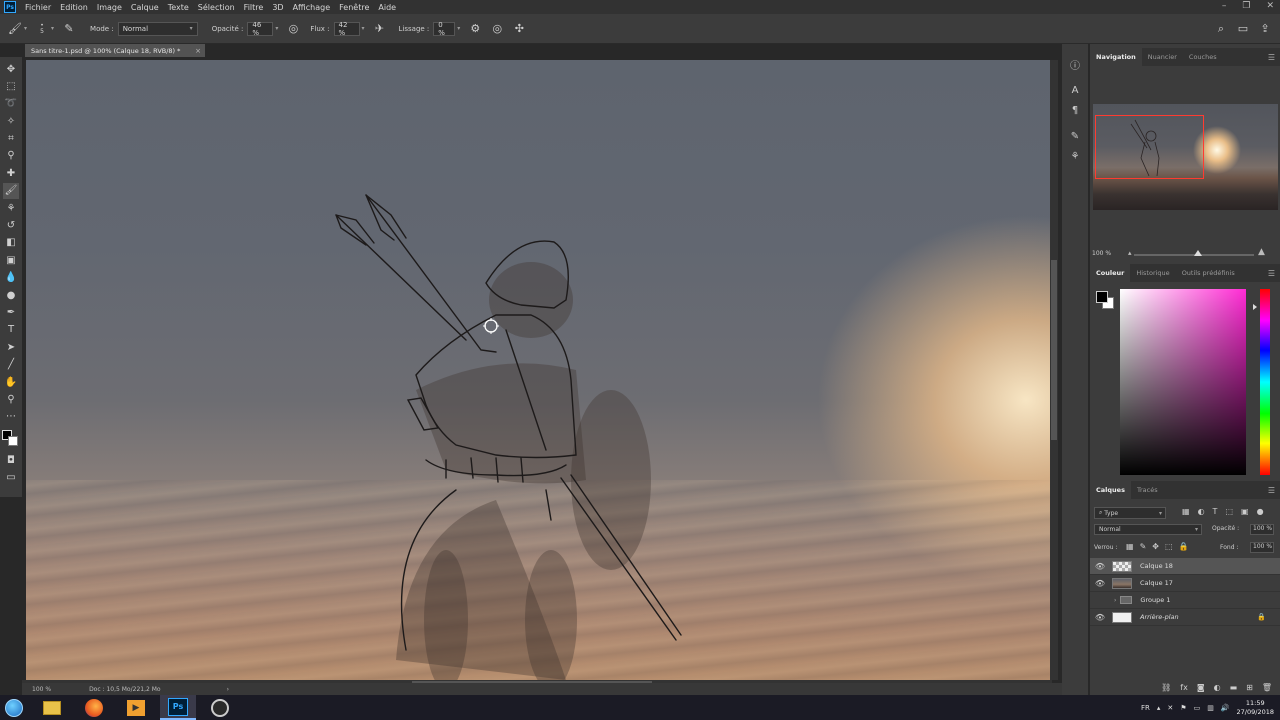 The width and height of the screenshot is (1280, 720). I want to click on tray-app-icon: ✕, so click(1170, 708).